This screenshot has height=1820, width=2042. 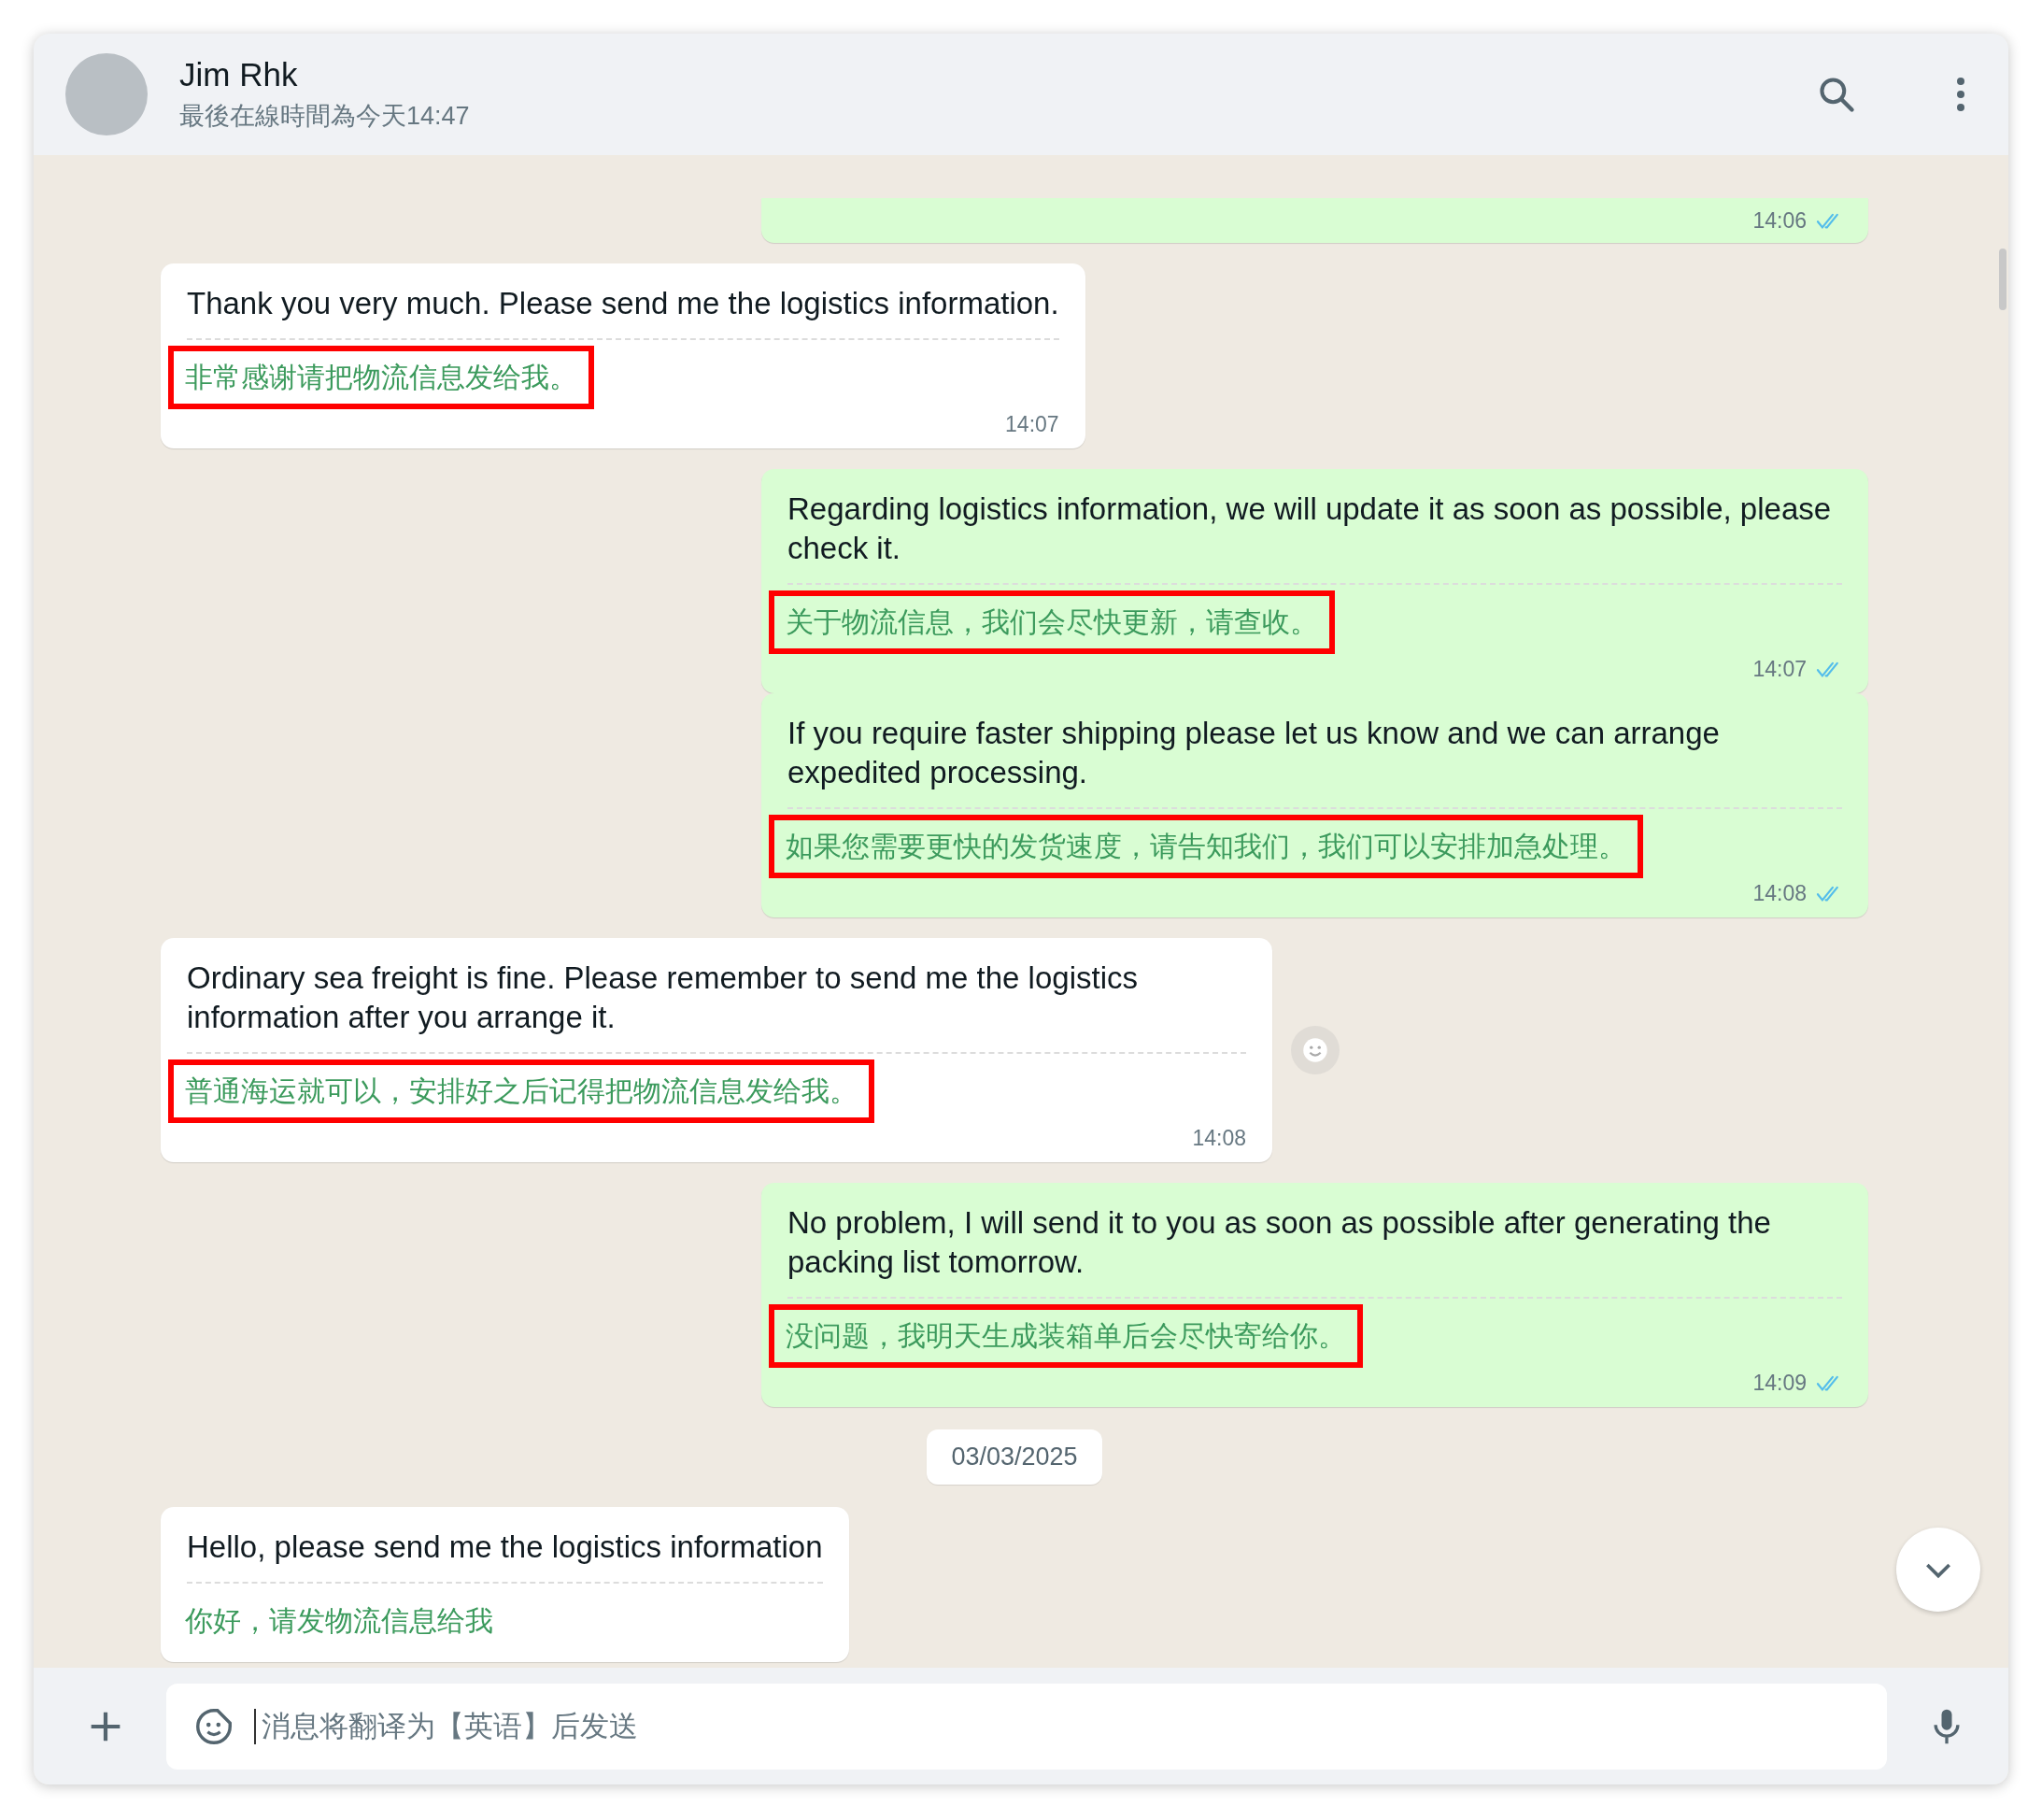 What do you see at coordinates (1206, 846) in the screenshot?
I see `translation-text: 如果您需要更快的发货速度，请告知我们，我们可以安排加急处理。` at bounding box center [1206, 846].